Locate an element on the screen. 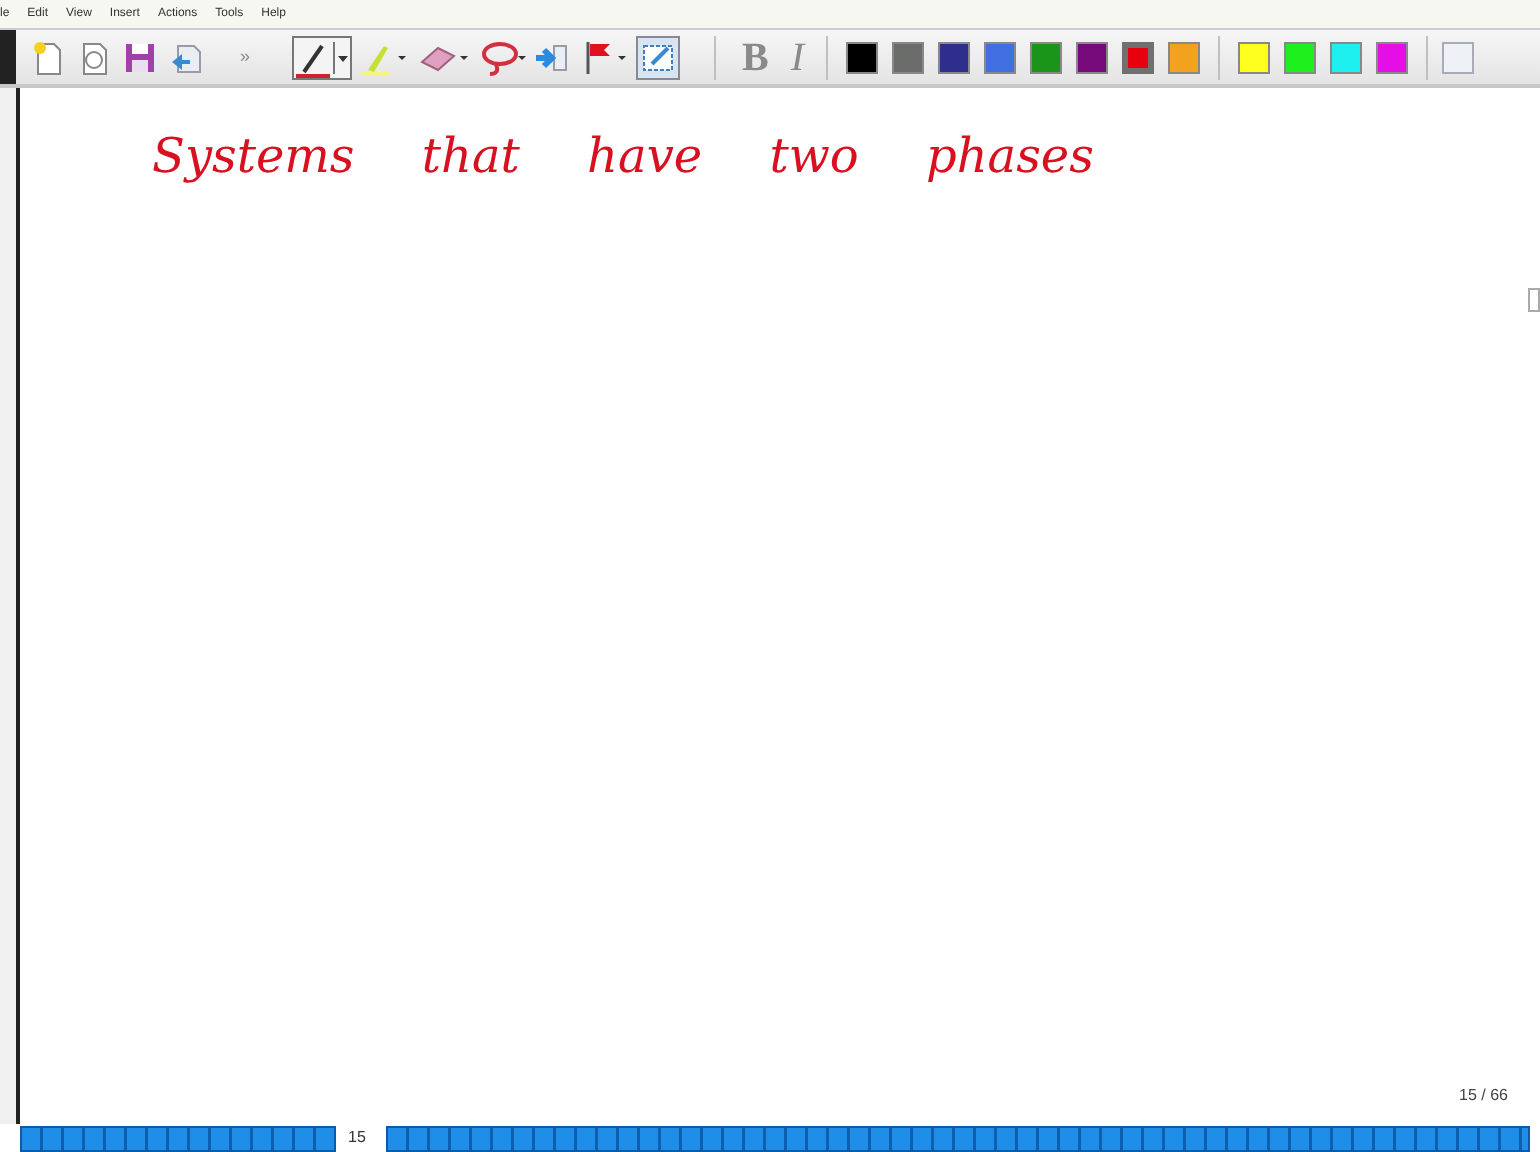 This screenshot has width=1540, height=1152. custom-color-button is located at coordinates (1458, 57).